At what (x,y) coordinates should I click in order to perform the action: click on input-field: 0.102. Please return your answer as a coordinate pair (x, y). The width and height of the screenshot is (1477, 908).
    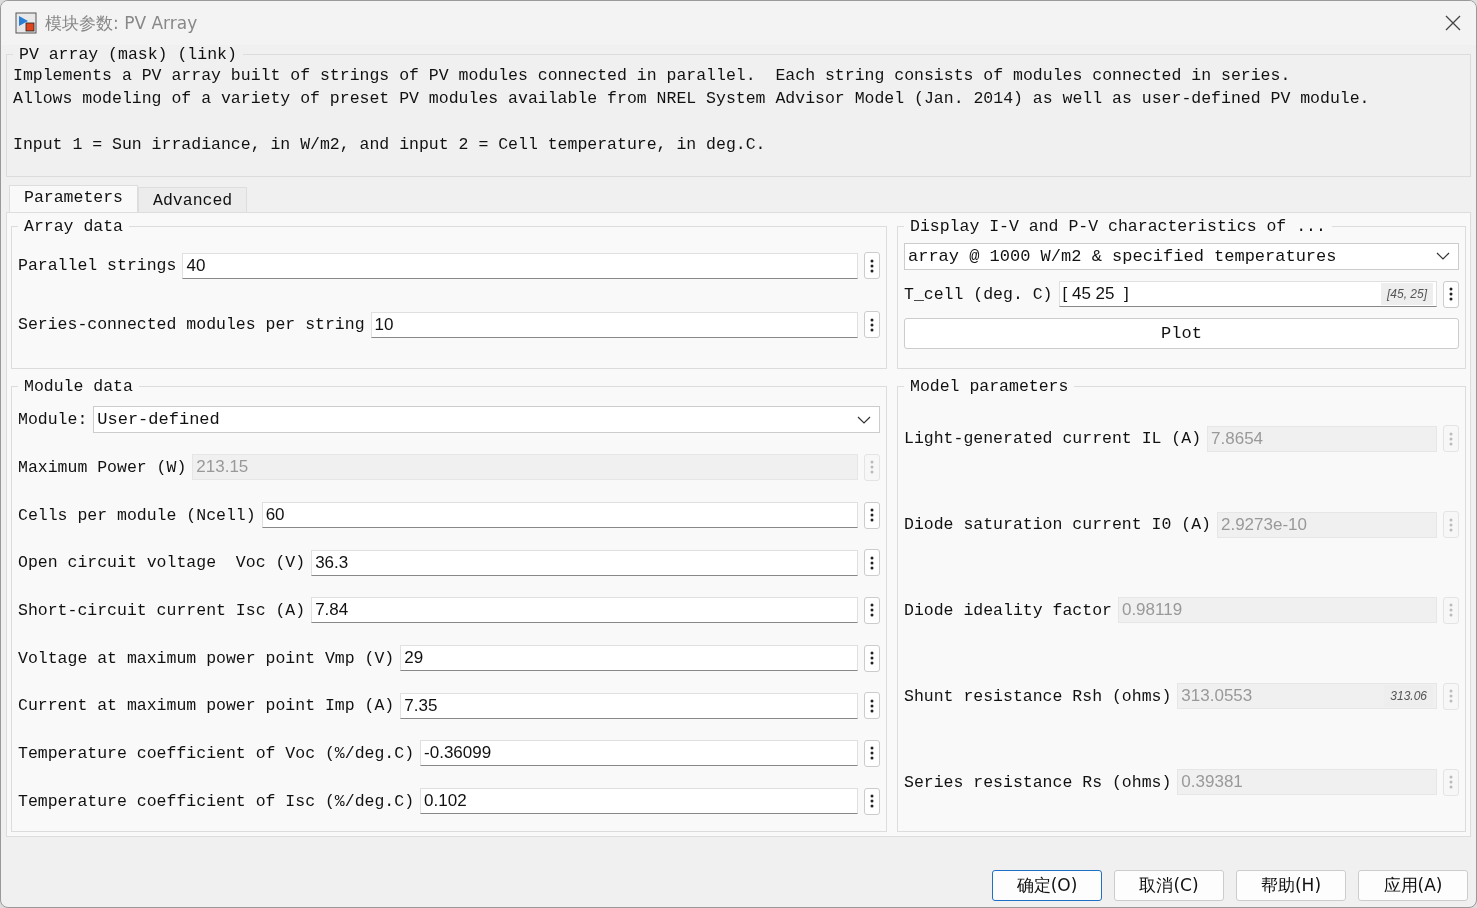
    Looking at the image, I should click on (639, 801).